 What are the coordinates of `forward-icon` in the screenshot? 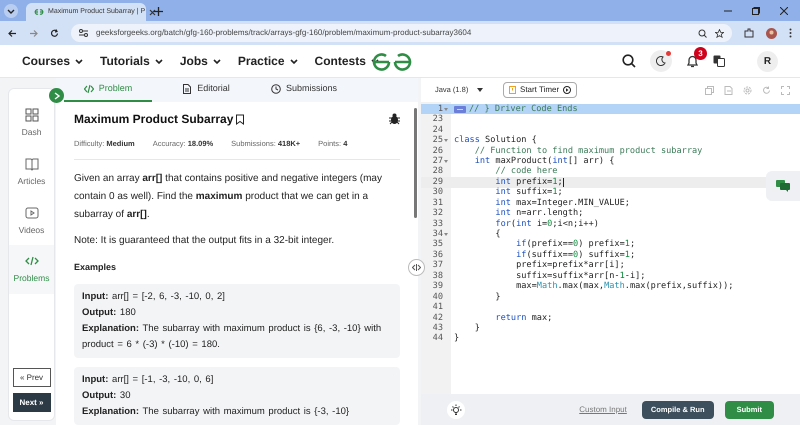 It's located at (33, 33).